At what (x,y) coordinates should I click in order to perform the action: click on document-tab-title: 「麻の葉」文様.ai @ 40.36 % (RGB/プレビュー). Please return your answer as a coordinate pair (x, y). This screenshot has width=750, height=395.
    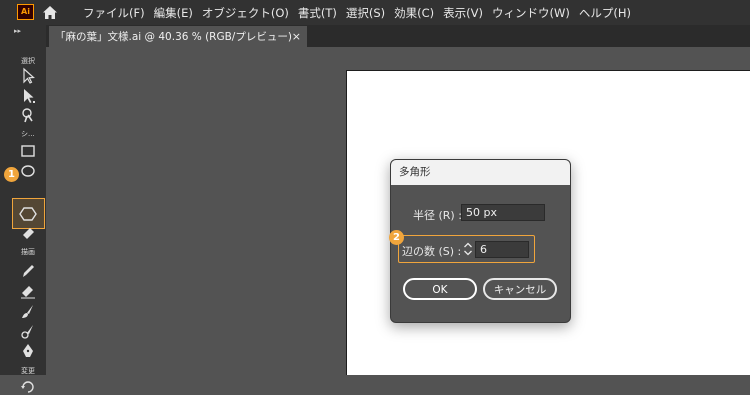
    Looking at the image, I should click on (173, 37).